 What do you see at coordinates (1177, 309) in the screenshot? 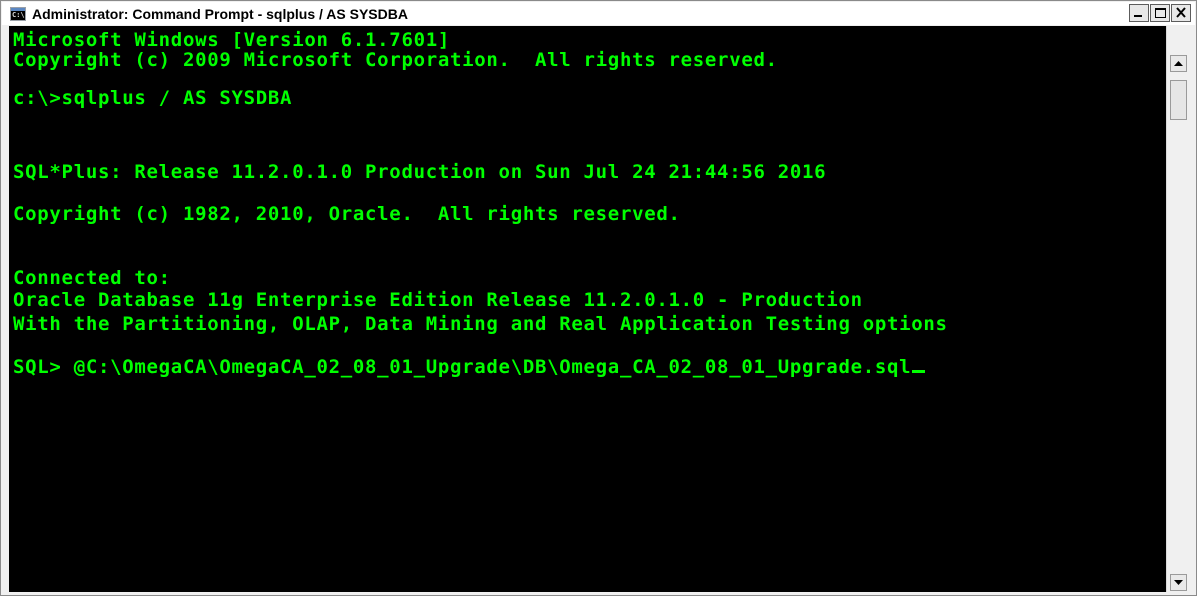
I see `vertical-scrollbar` at bounding box center [1177, 309].